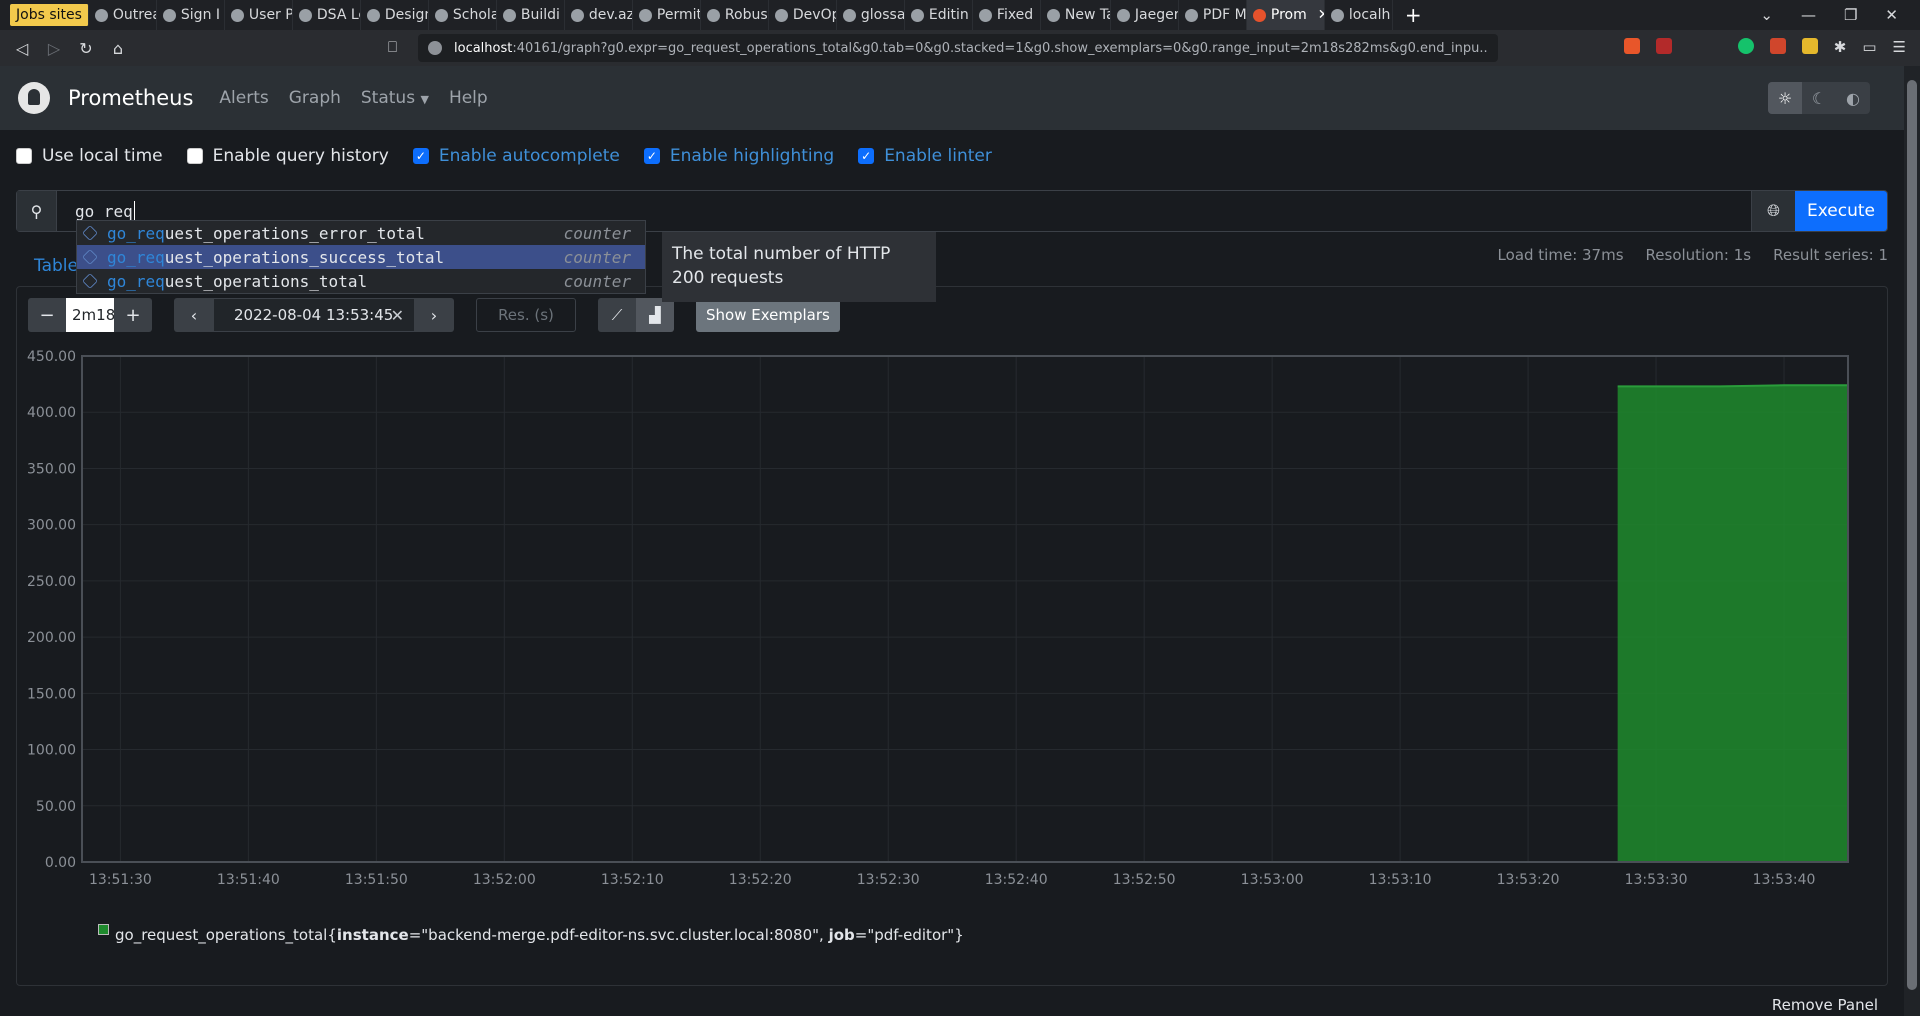 The width and height of the screenshot is (1920, 1016). Describe the element at coordinates (463, 15) in the screenshot. I see `browser-tab: Schola` at that location.